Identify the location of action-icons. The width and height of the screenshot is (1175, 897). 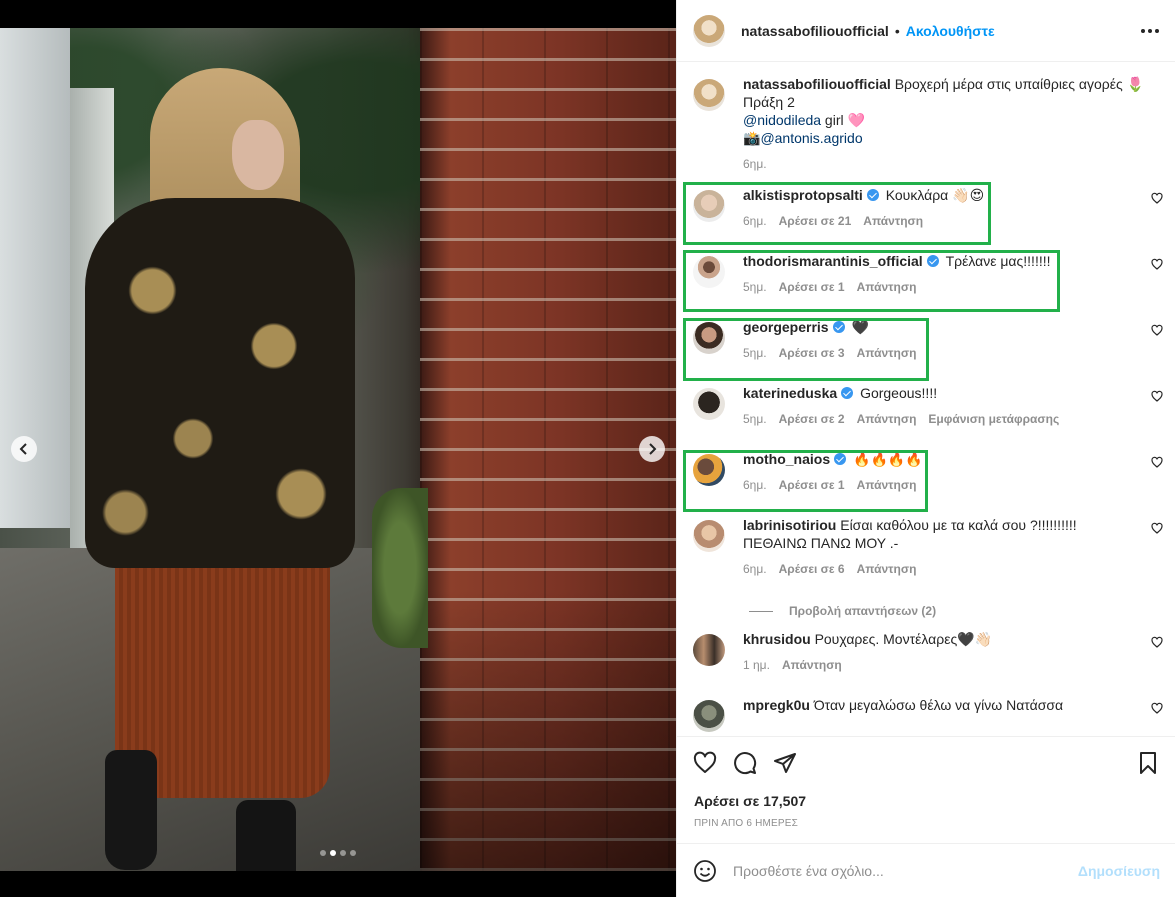
(745, 763).